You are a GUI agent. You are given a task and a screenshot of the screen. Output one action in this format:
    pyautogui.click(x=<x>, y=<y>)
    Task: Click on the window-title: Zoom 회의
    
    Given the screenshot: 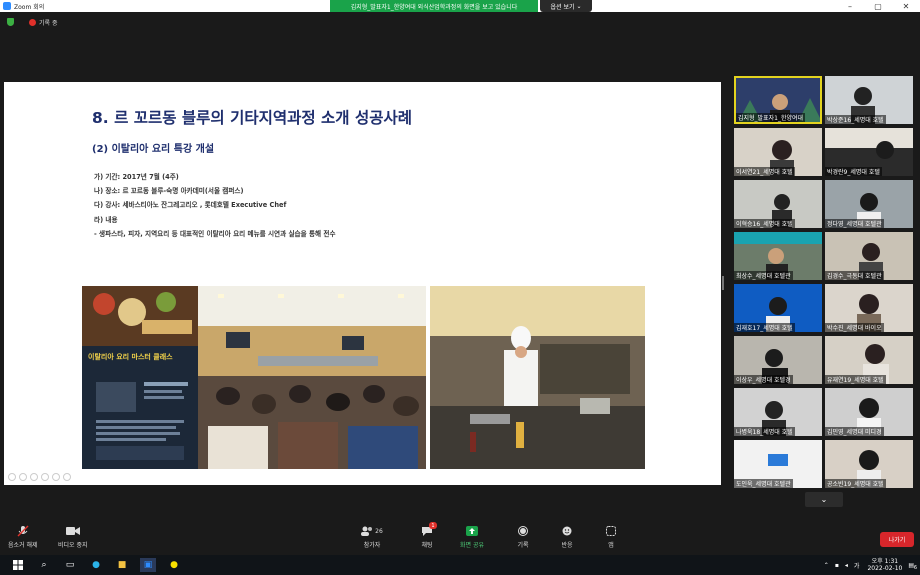 What is the action you would take?
    pyautogui.click(x=29, y=7)
    